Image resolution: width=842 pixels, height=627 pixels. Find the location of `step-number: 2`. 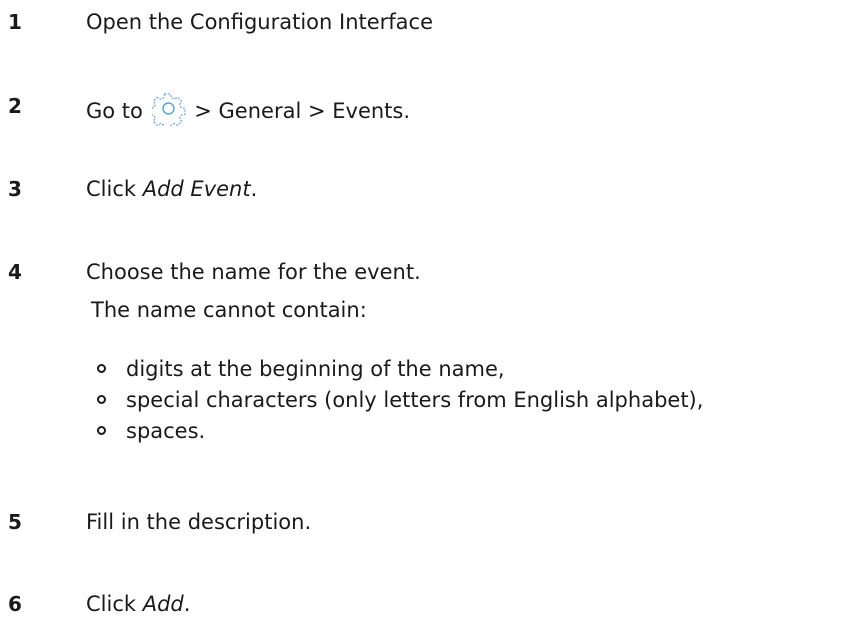

step-number: 2 is located at coordinates (15, 106).